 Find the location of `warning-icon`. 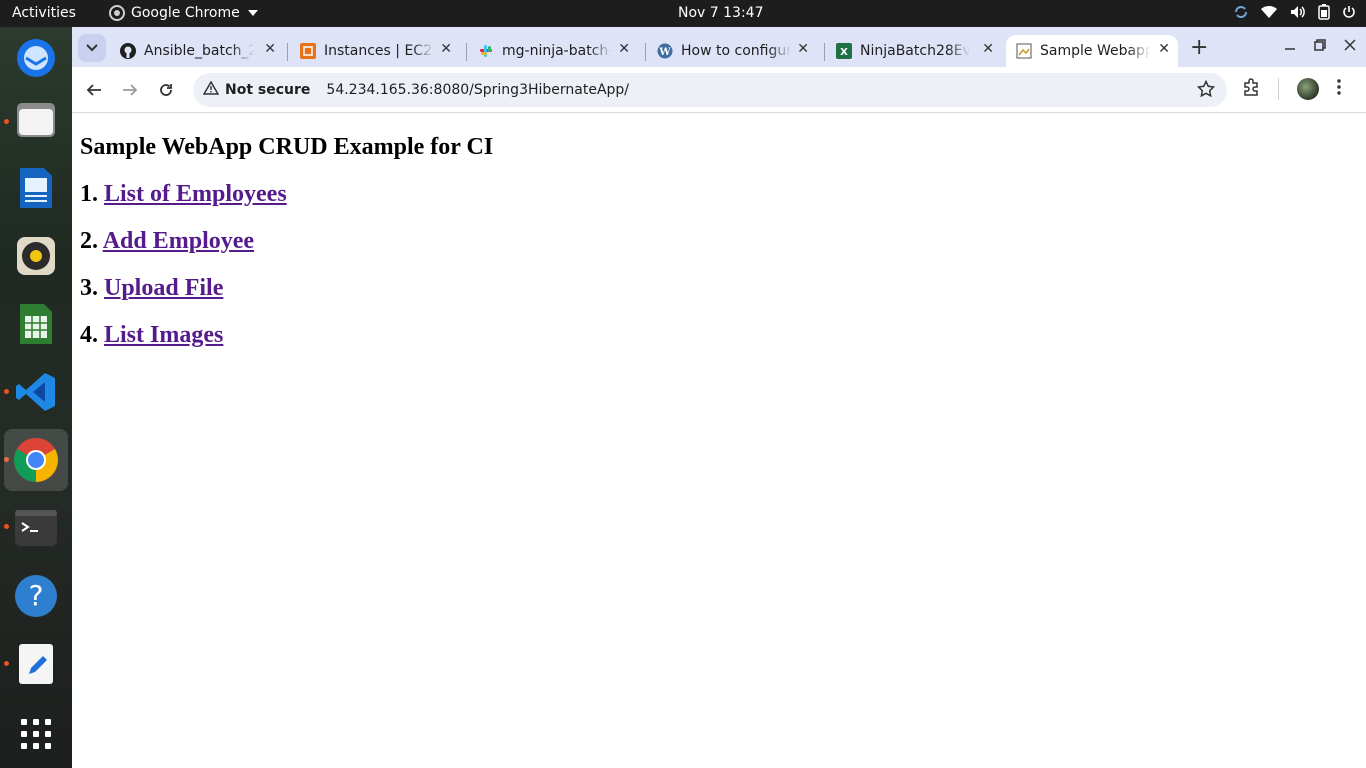

warning-icon is located at coordinates (211, 89).